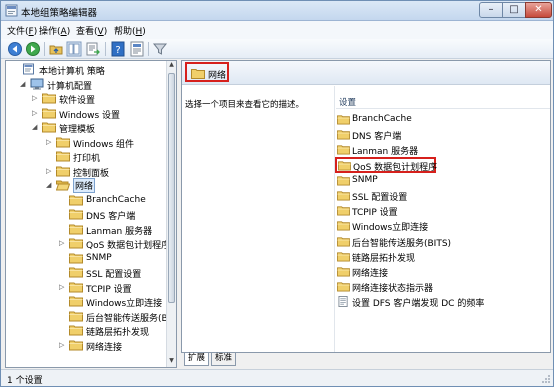 The image size is (554, 387). What do you see at coordinates (25, 381) in the screenshot?
I see `status-text: 1 个设置` at bounding box center [25, 381].